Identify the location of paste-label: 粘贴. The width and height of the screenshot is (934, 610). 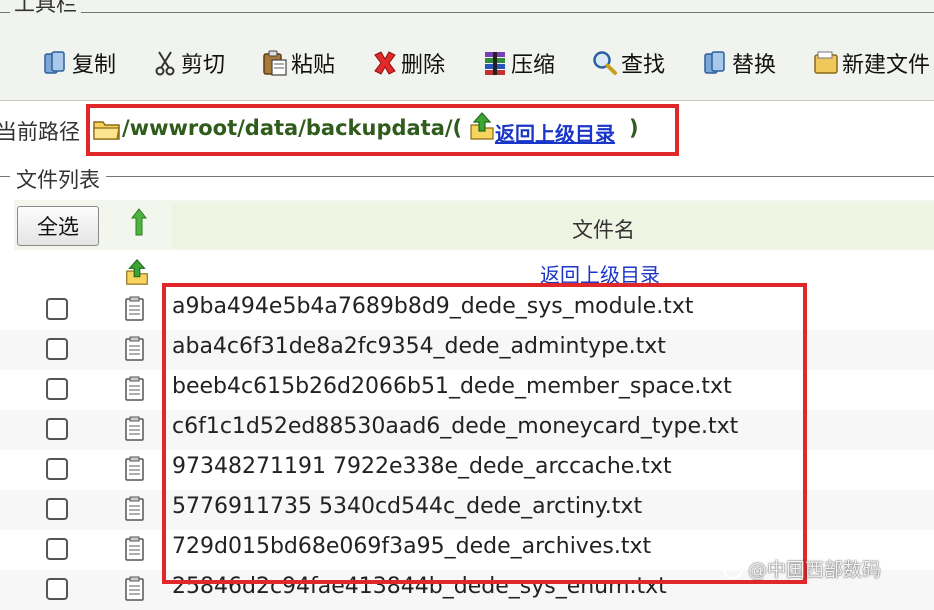
(313, 65).